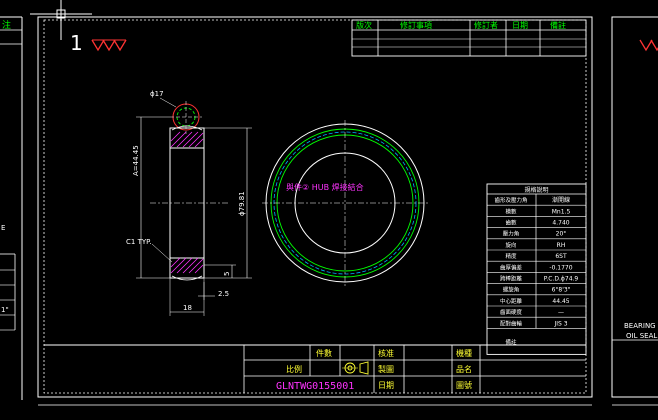 This screenshot has height=420, width=658. Describe the element at coordinates (560, 323) in the screenshot. I see `spec-row-value: JIS 3` at that location.